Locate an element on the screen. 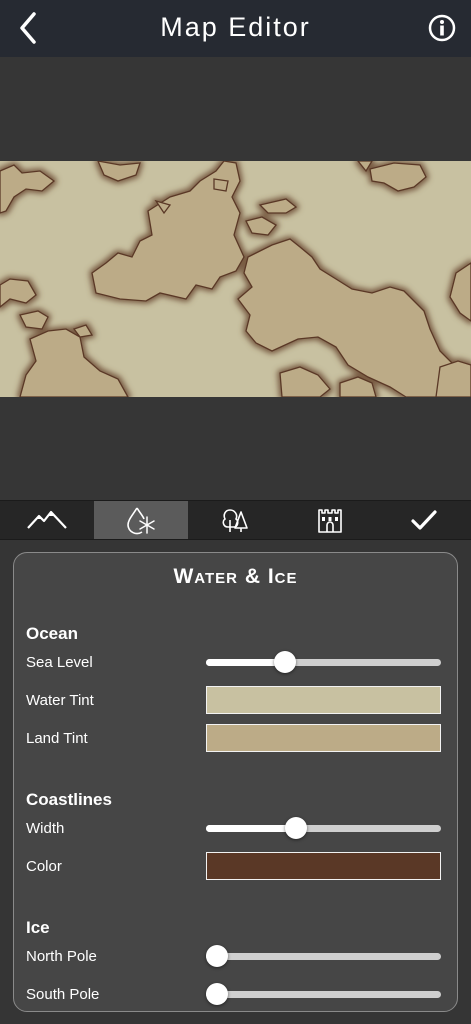  info-button is located at coordinates (442, 28).